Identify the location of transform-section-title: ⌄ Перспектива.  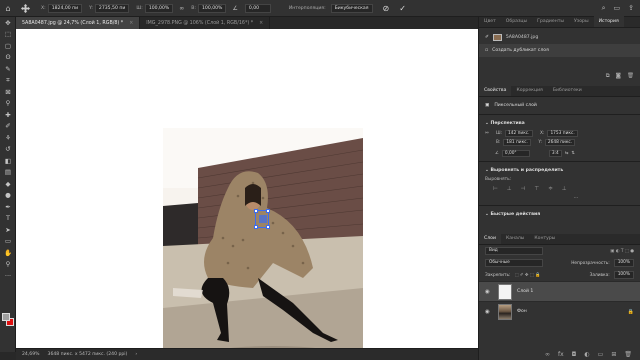
(559, 123).